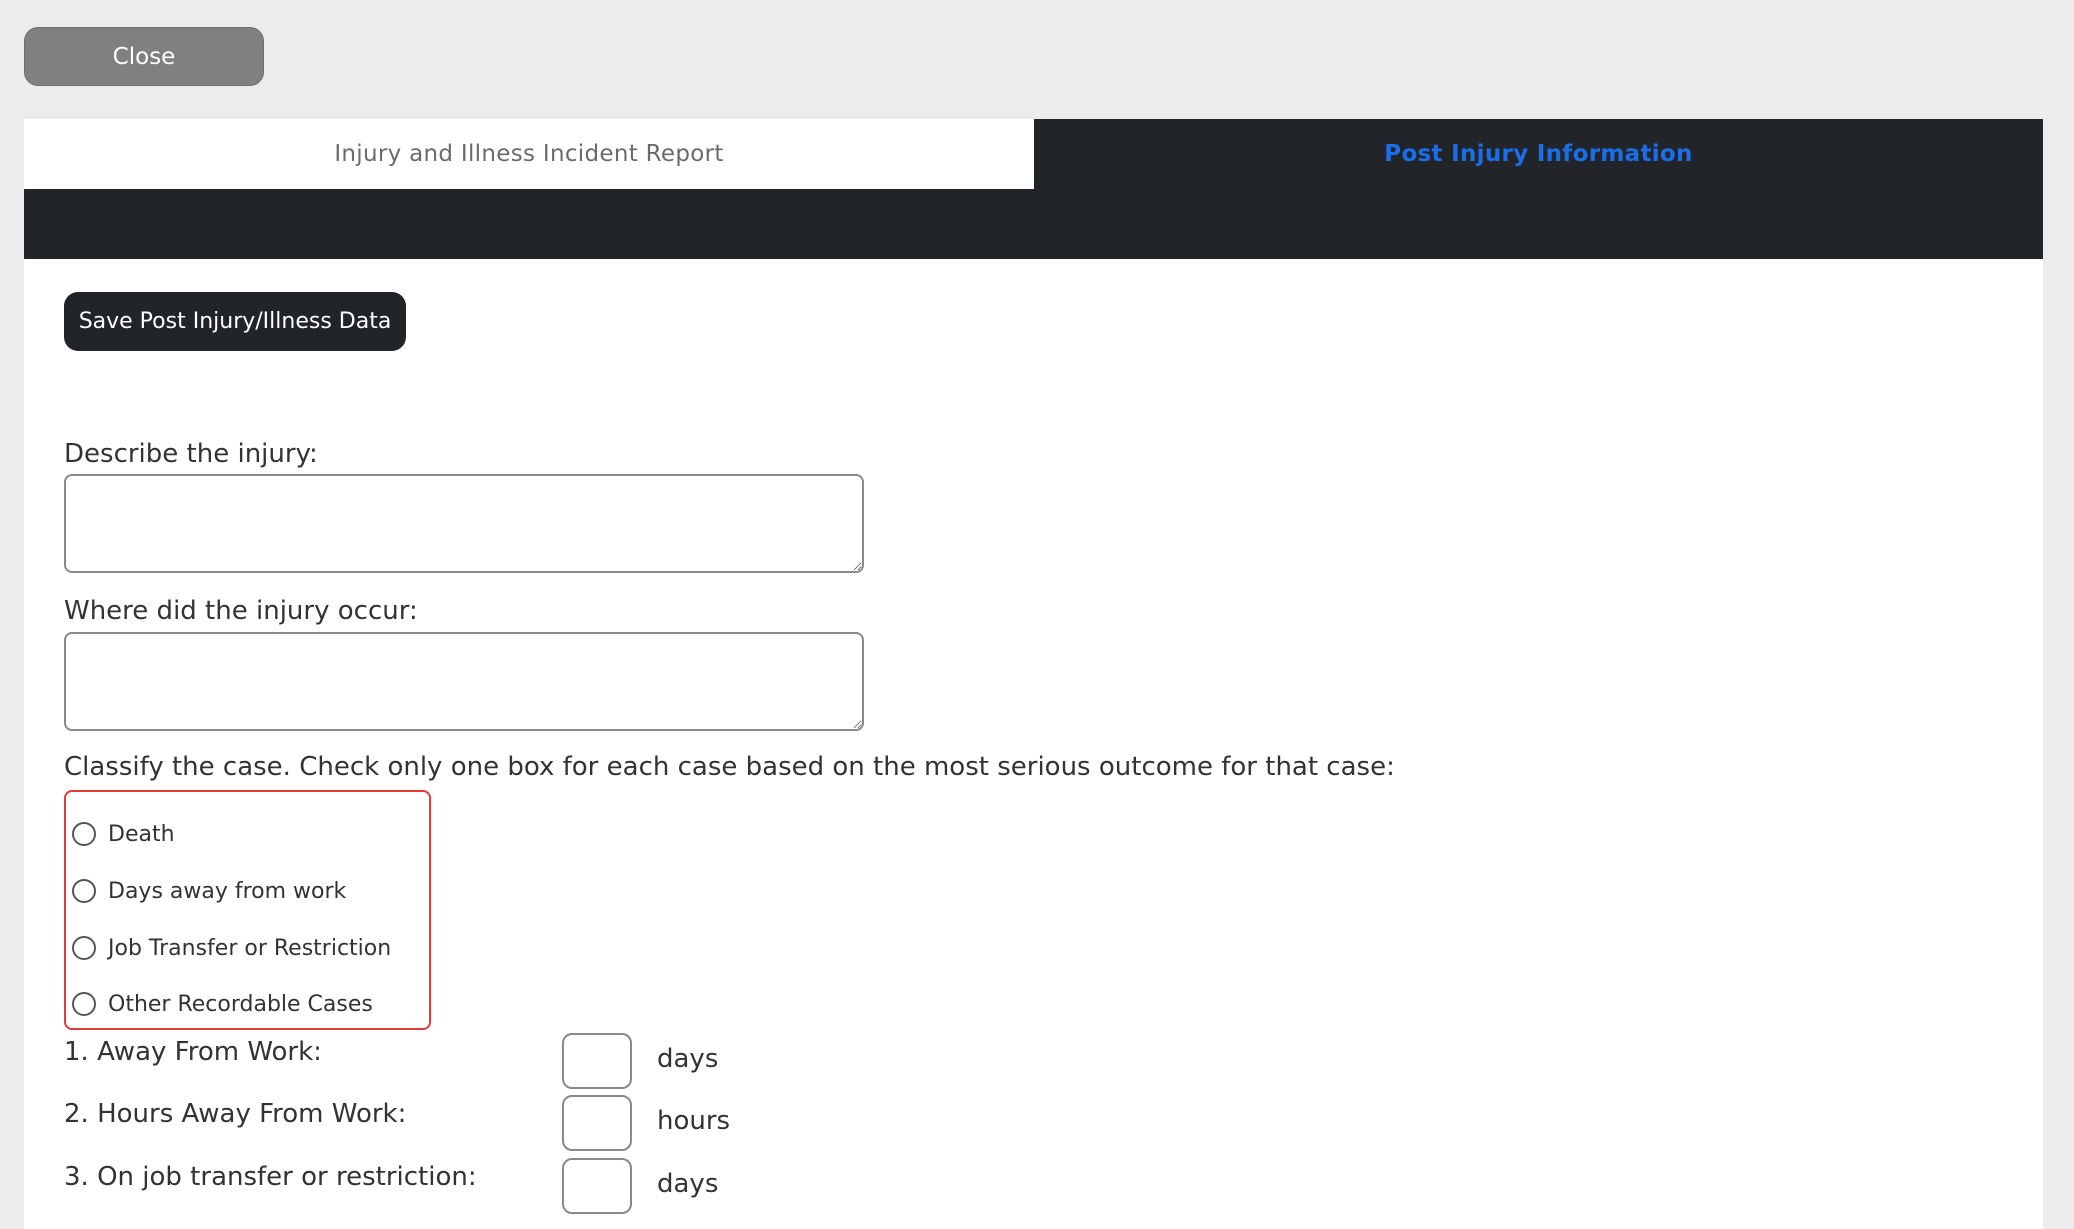 This screenshot has height=1229, width=2074. Describe the element at coordinates (597, 1061) in the screenshot. I see `away-from-work-input` at that location.